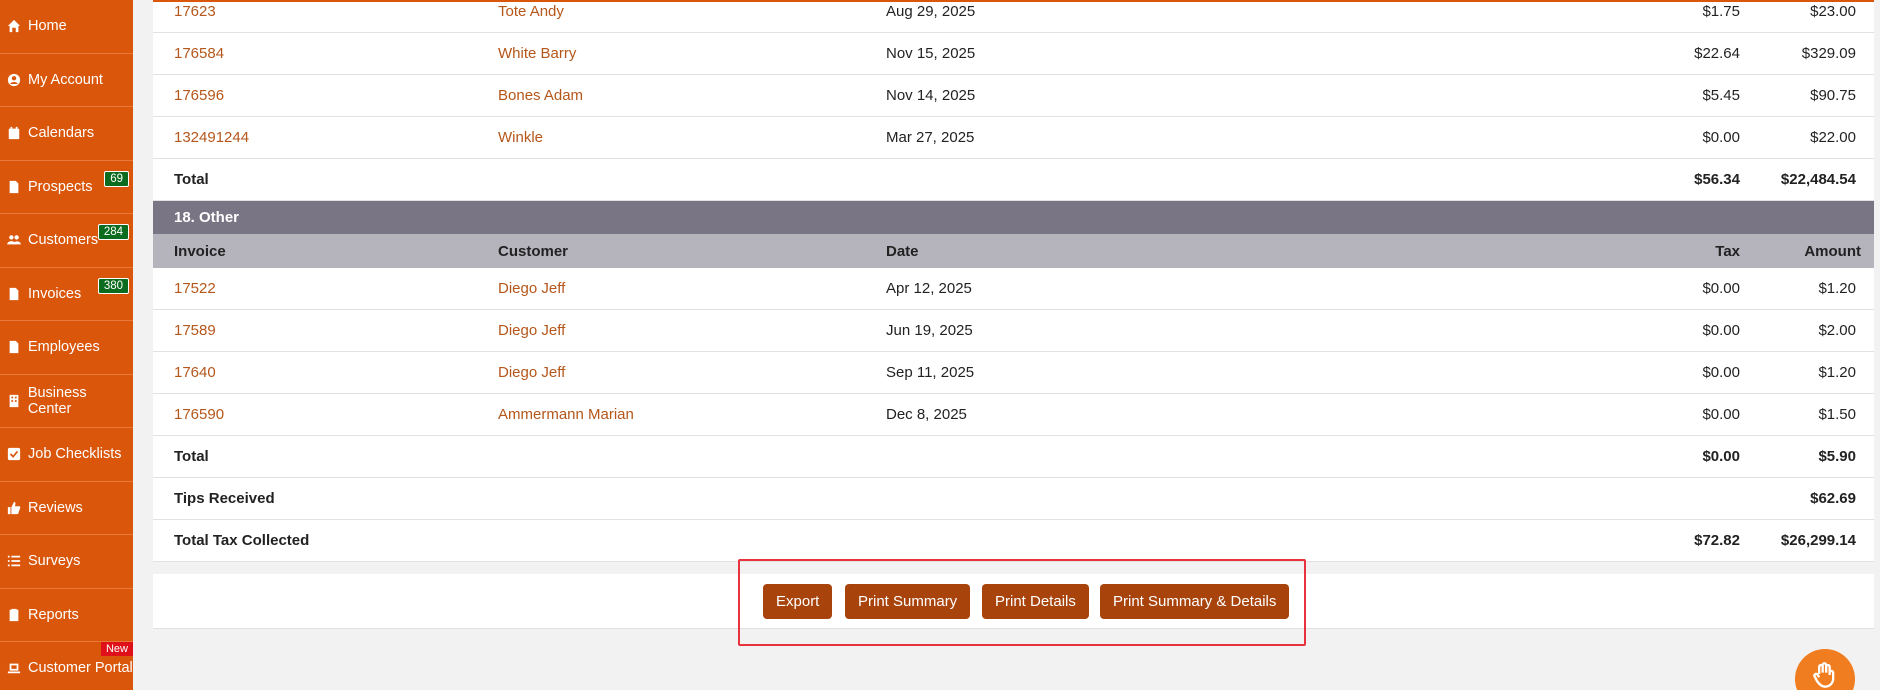 Image resolution: width=1880 pixels, height=690 pixels. What do you see at coordinates (902, 251) in the screenshot?
I see `column-header-date: Date` at bounding box center [902, 251].